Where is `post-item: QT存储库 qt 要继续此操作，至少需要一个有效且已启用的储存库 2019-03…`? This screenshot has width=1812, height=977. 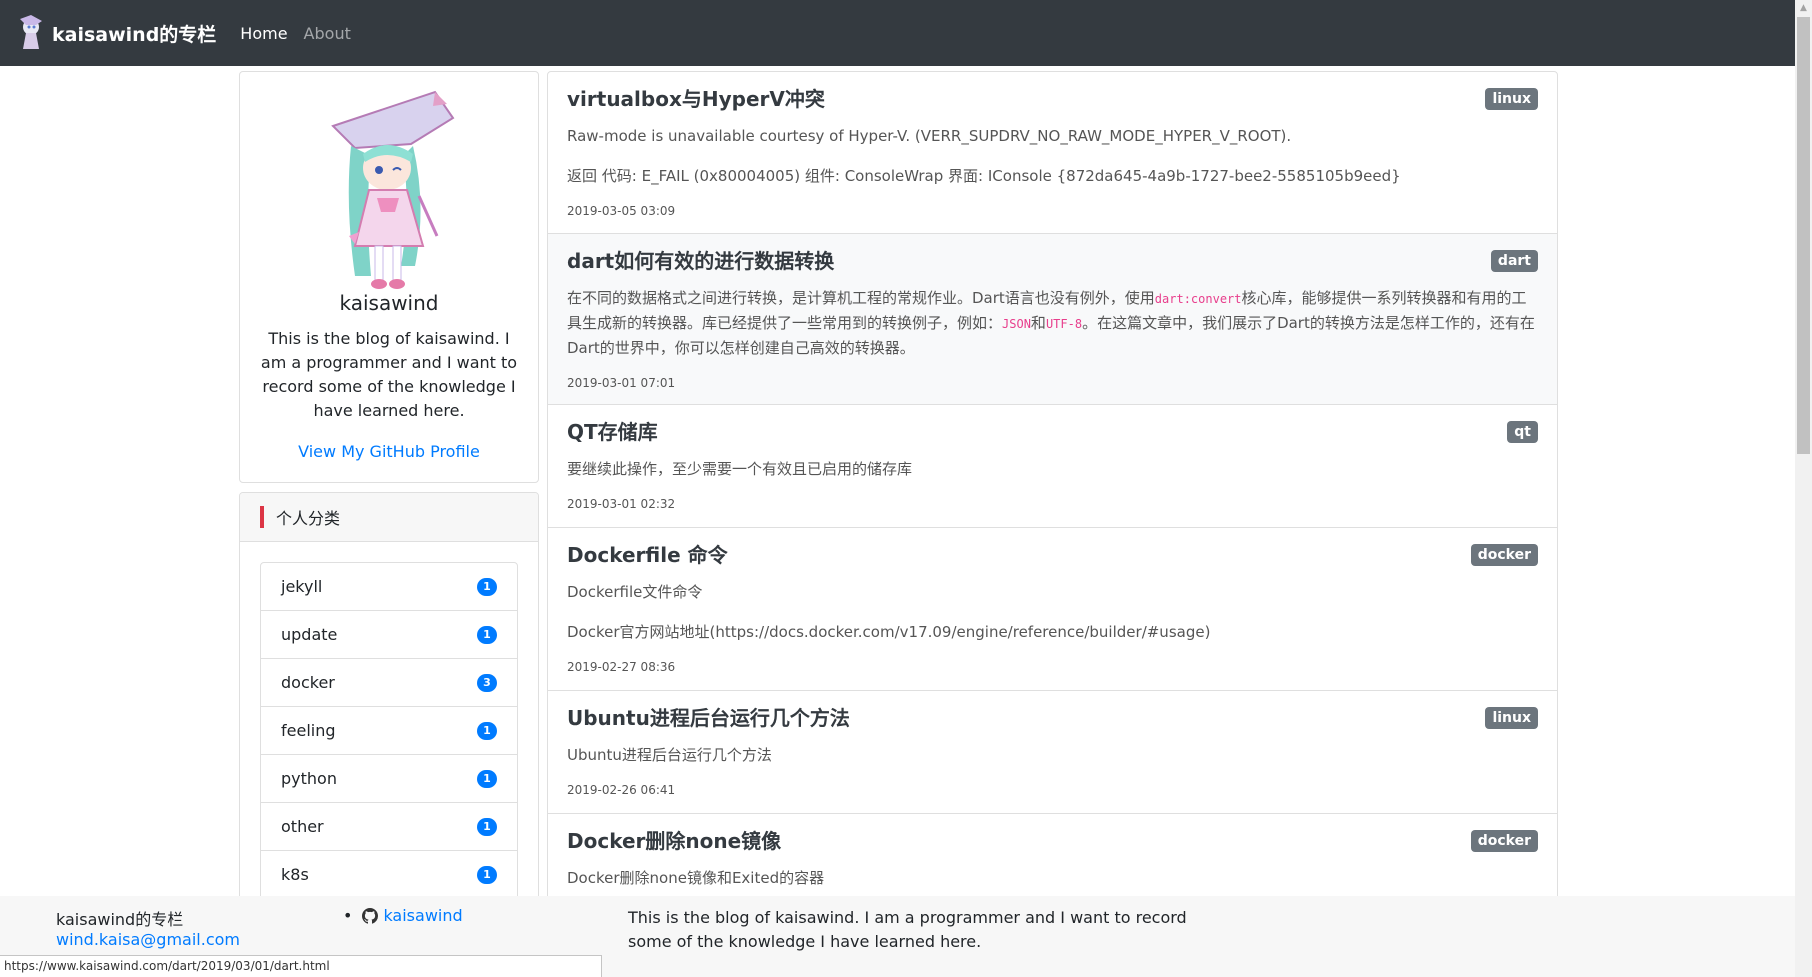
post-item: QT存储库 qt 要继续此操作，至少需要一个有效且已启用的储存库 2019-03… is located at coordinates (1052, 466).